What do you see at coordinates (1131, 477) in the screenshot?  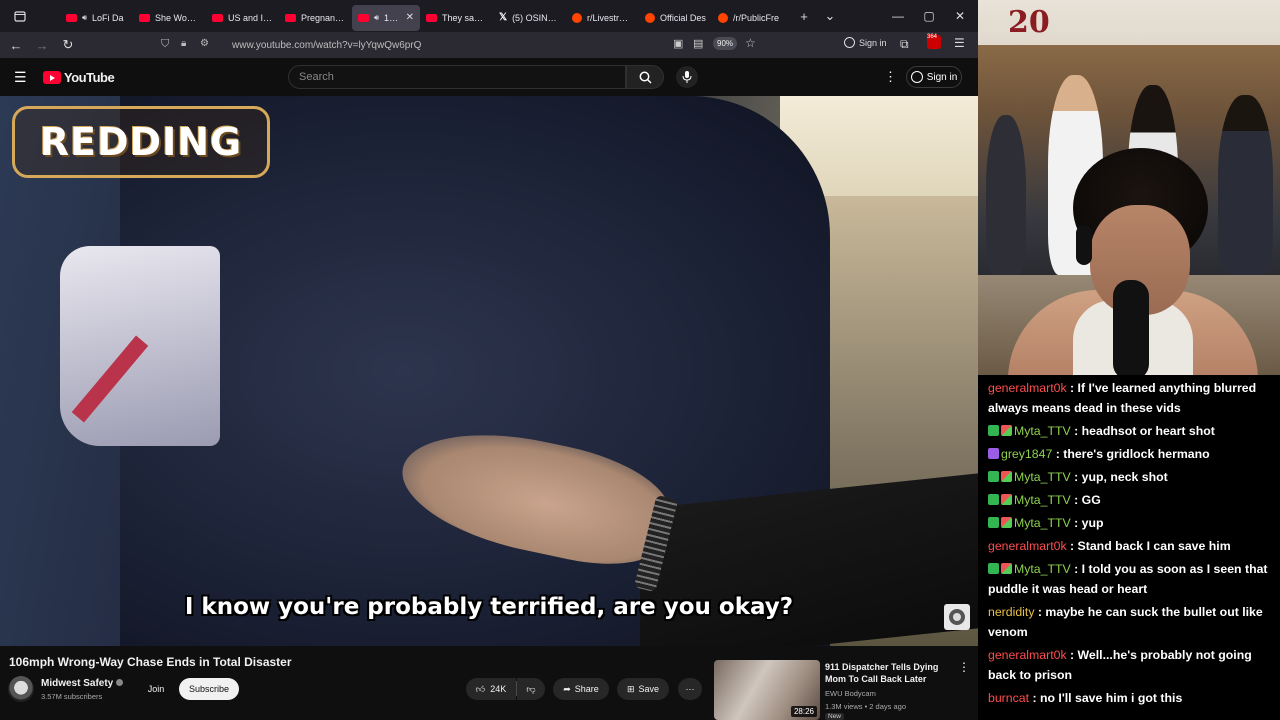 I see `chat-message: Myta_TTV : yup, neck shot` at bounding box center [1131, 477].